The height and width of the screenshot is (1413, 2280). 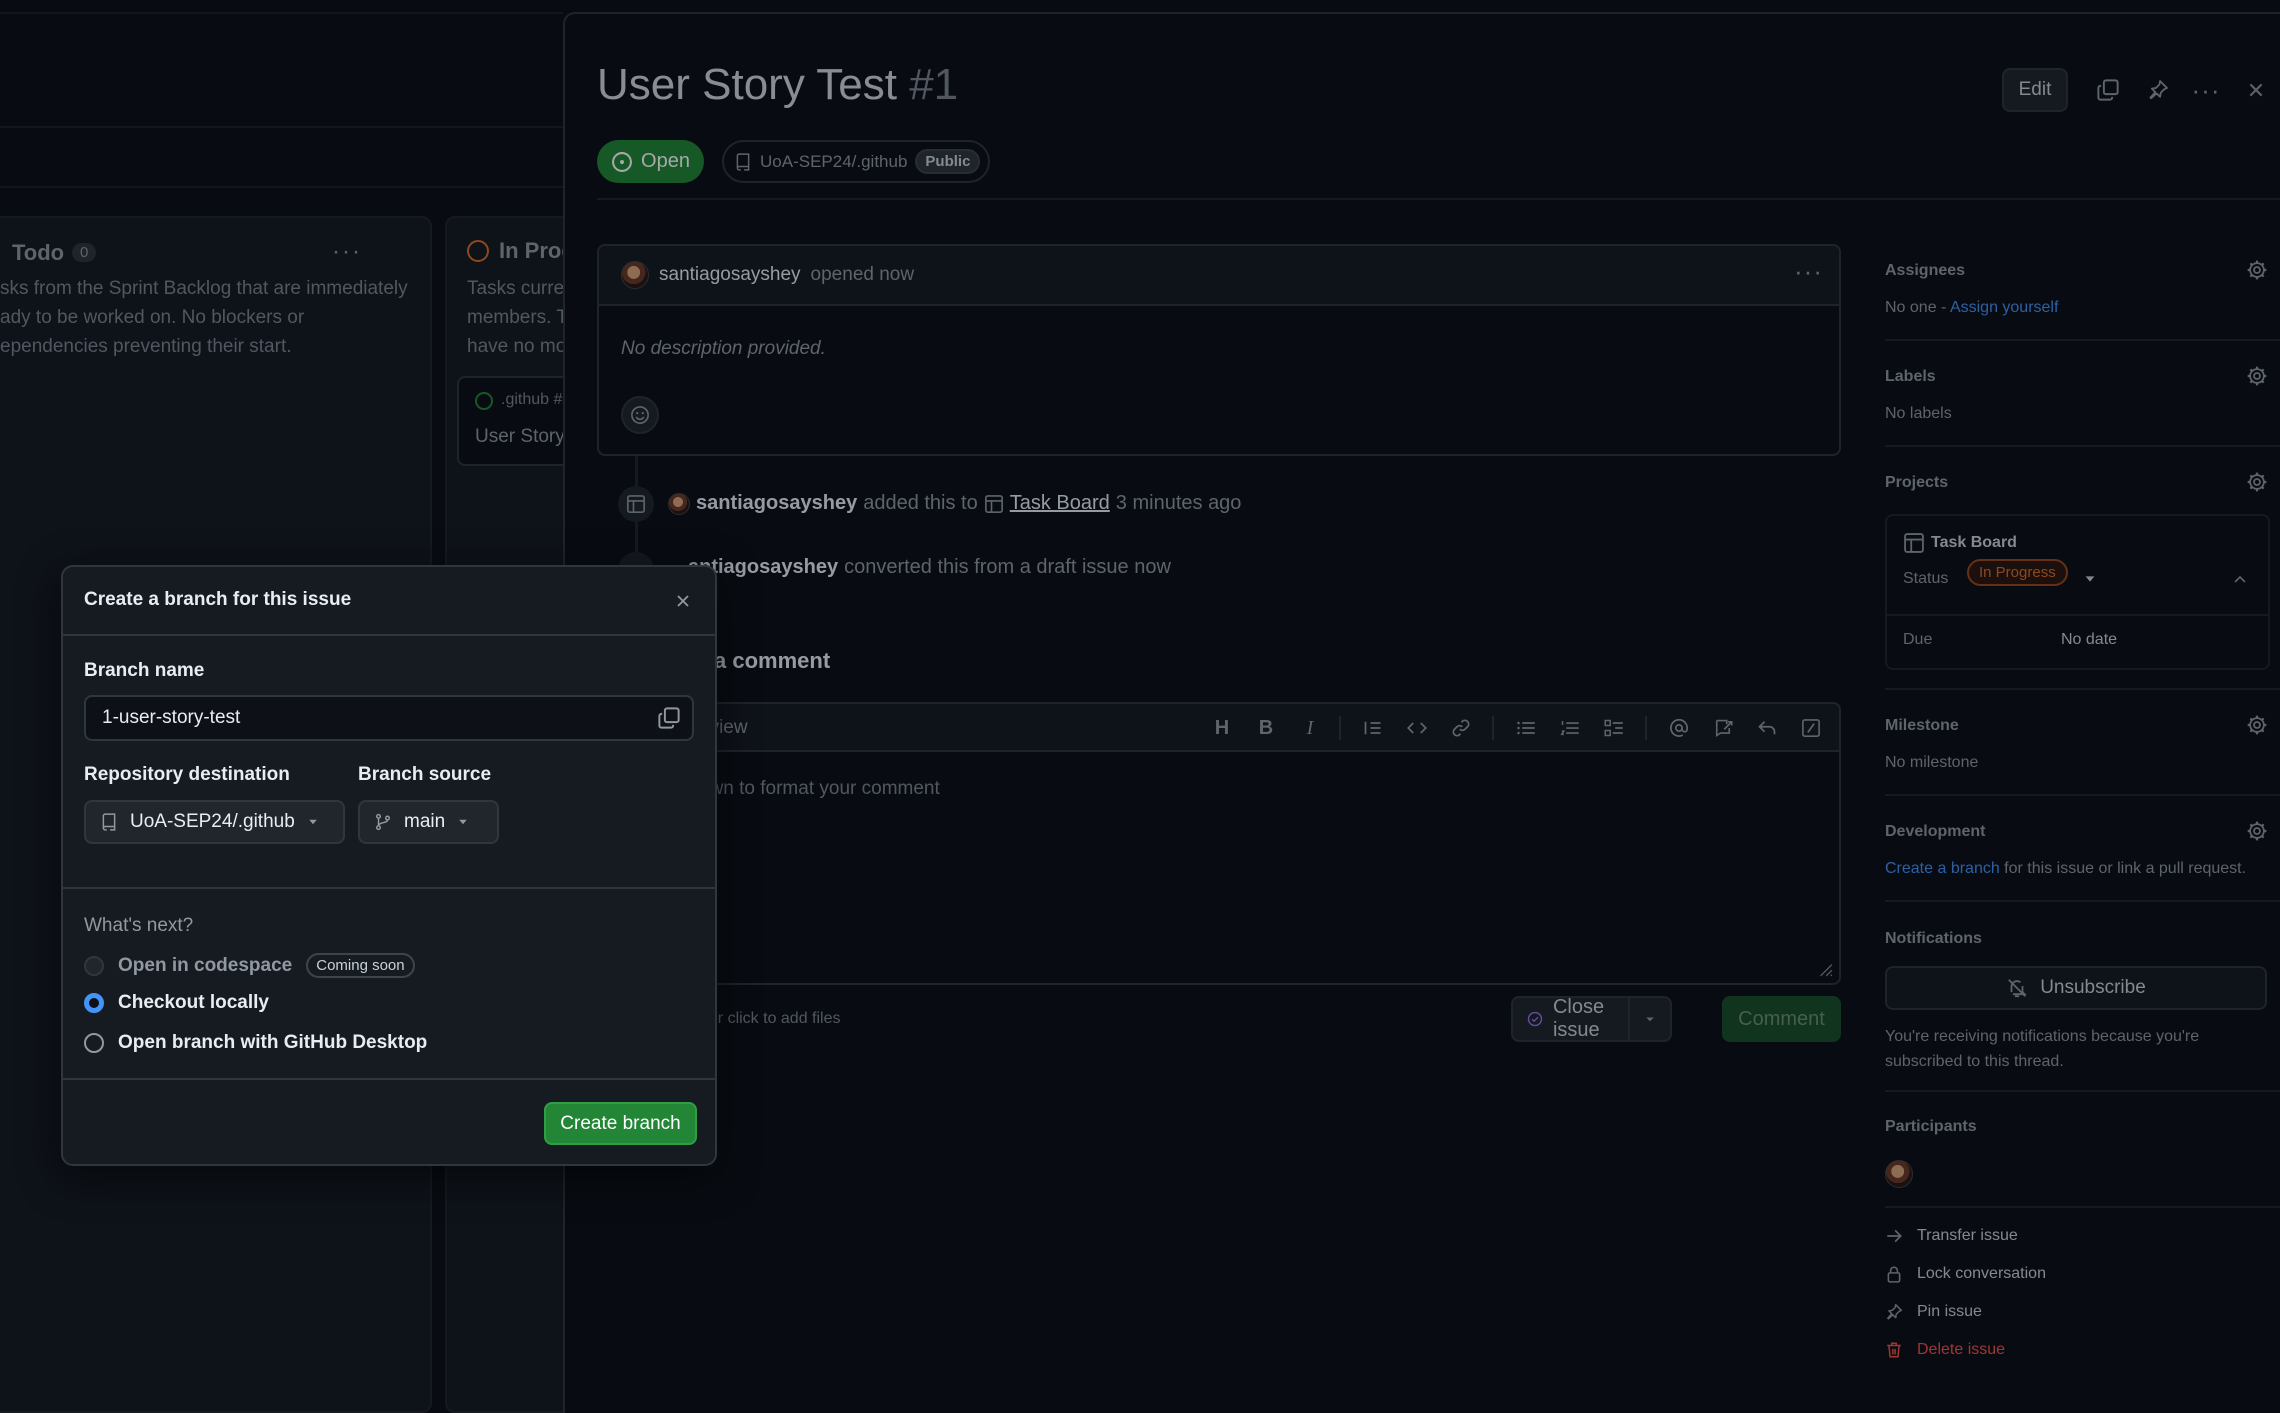 What do you see at coordinates (1723, 728) in the screenshot?
I see `reference-icon` at bounding box center [1723, 728].